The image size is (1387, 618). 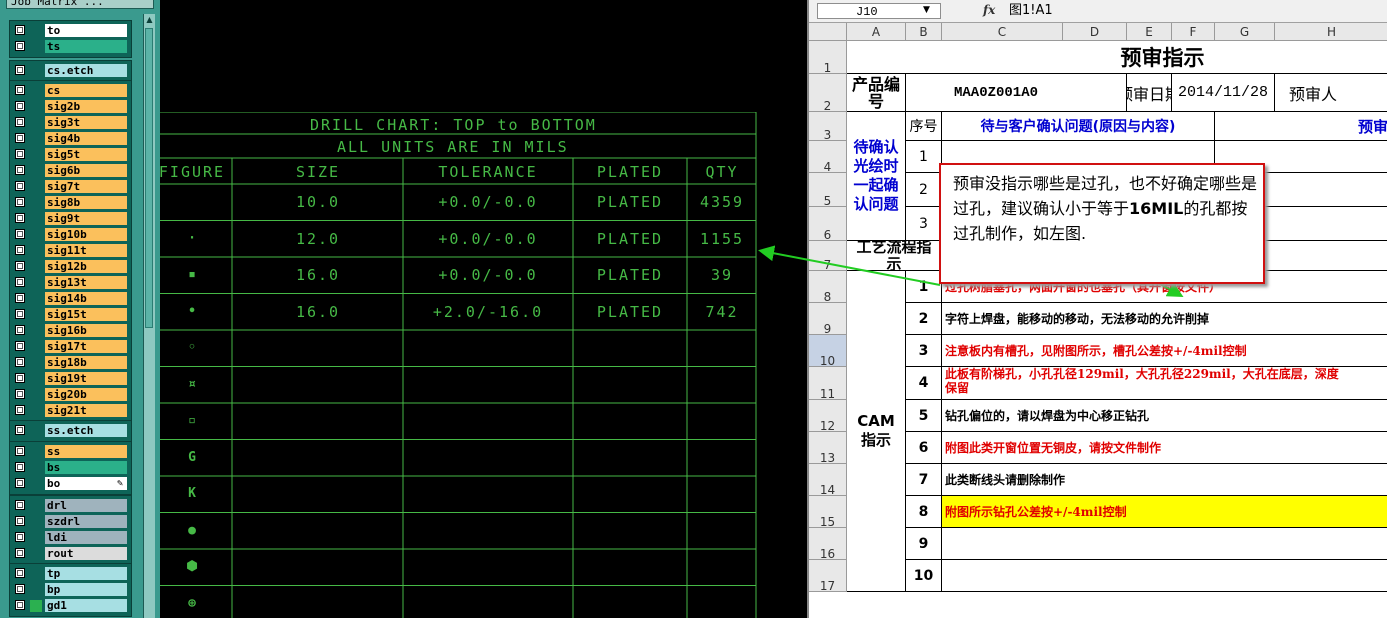 I want to click on layer-name: ss.etch, so click(x=86, y=430).